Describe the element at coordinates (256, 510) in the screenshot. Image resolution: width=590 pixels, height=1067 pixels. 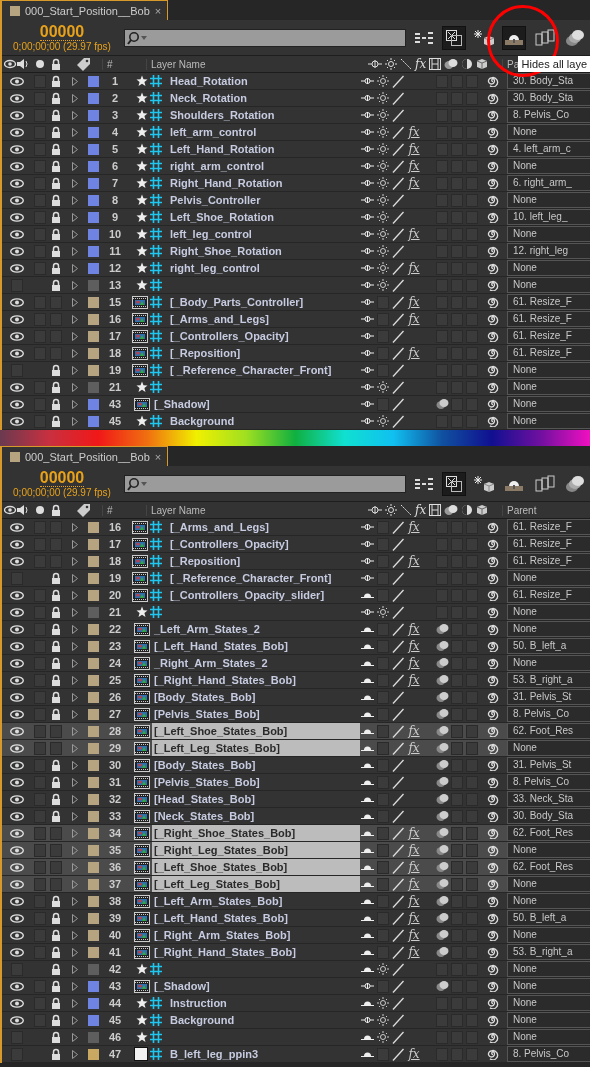
I see `layer-name-column-header: Layer Name` at that location.